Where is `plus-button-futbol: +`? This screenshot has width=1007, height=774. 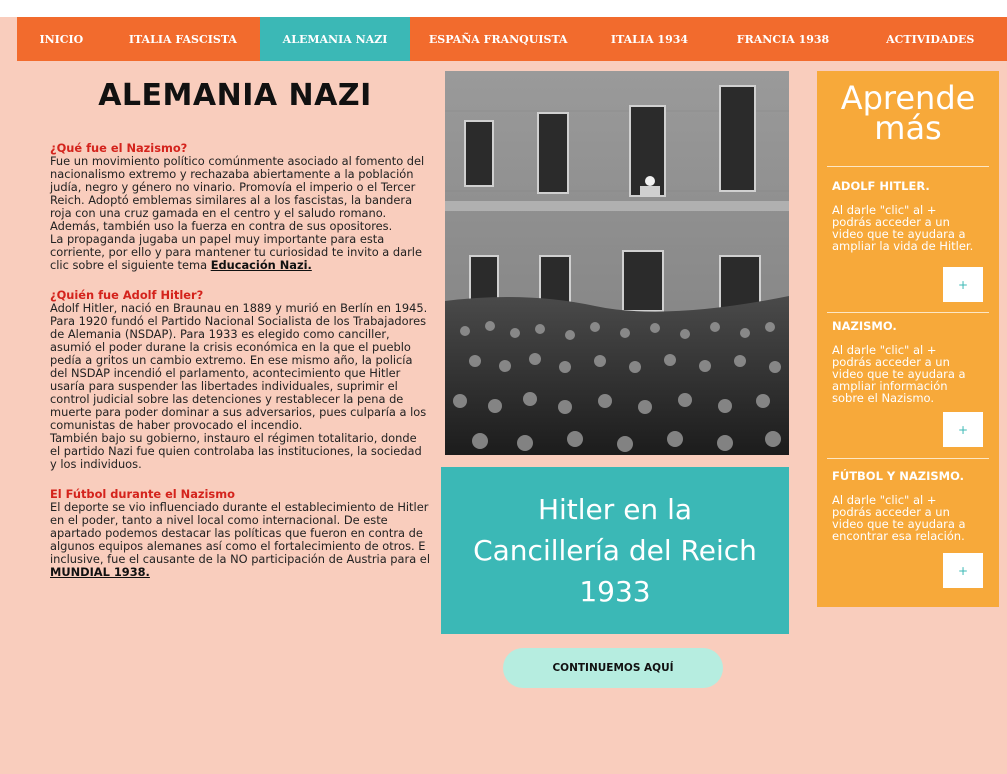
plus-button-futbol: + is located at coordinates (963, 570).